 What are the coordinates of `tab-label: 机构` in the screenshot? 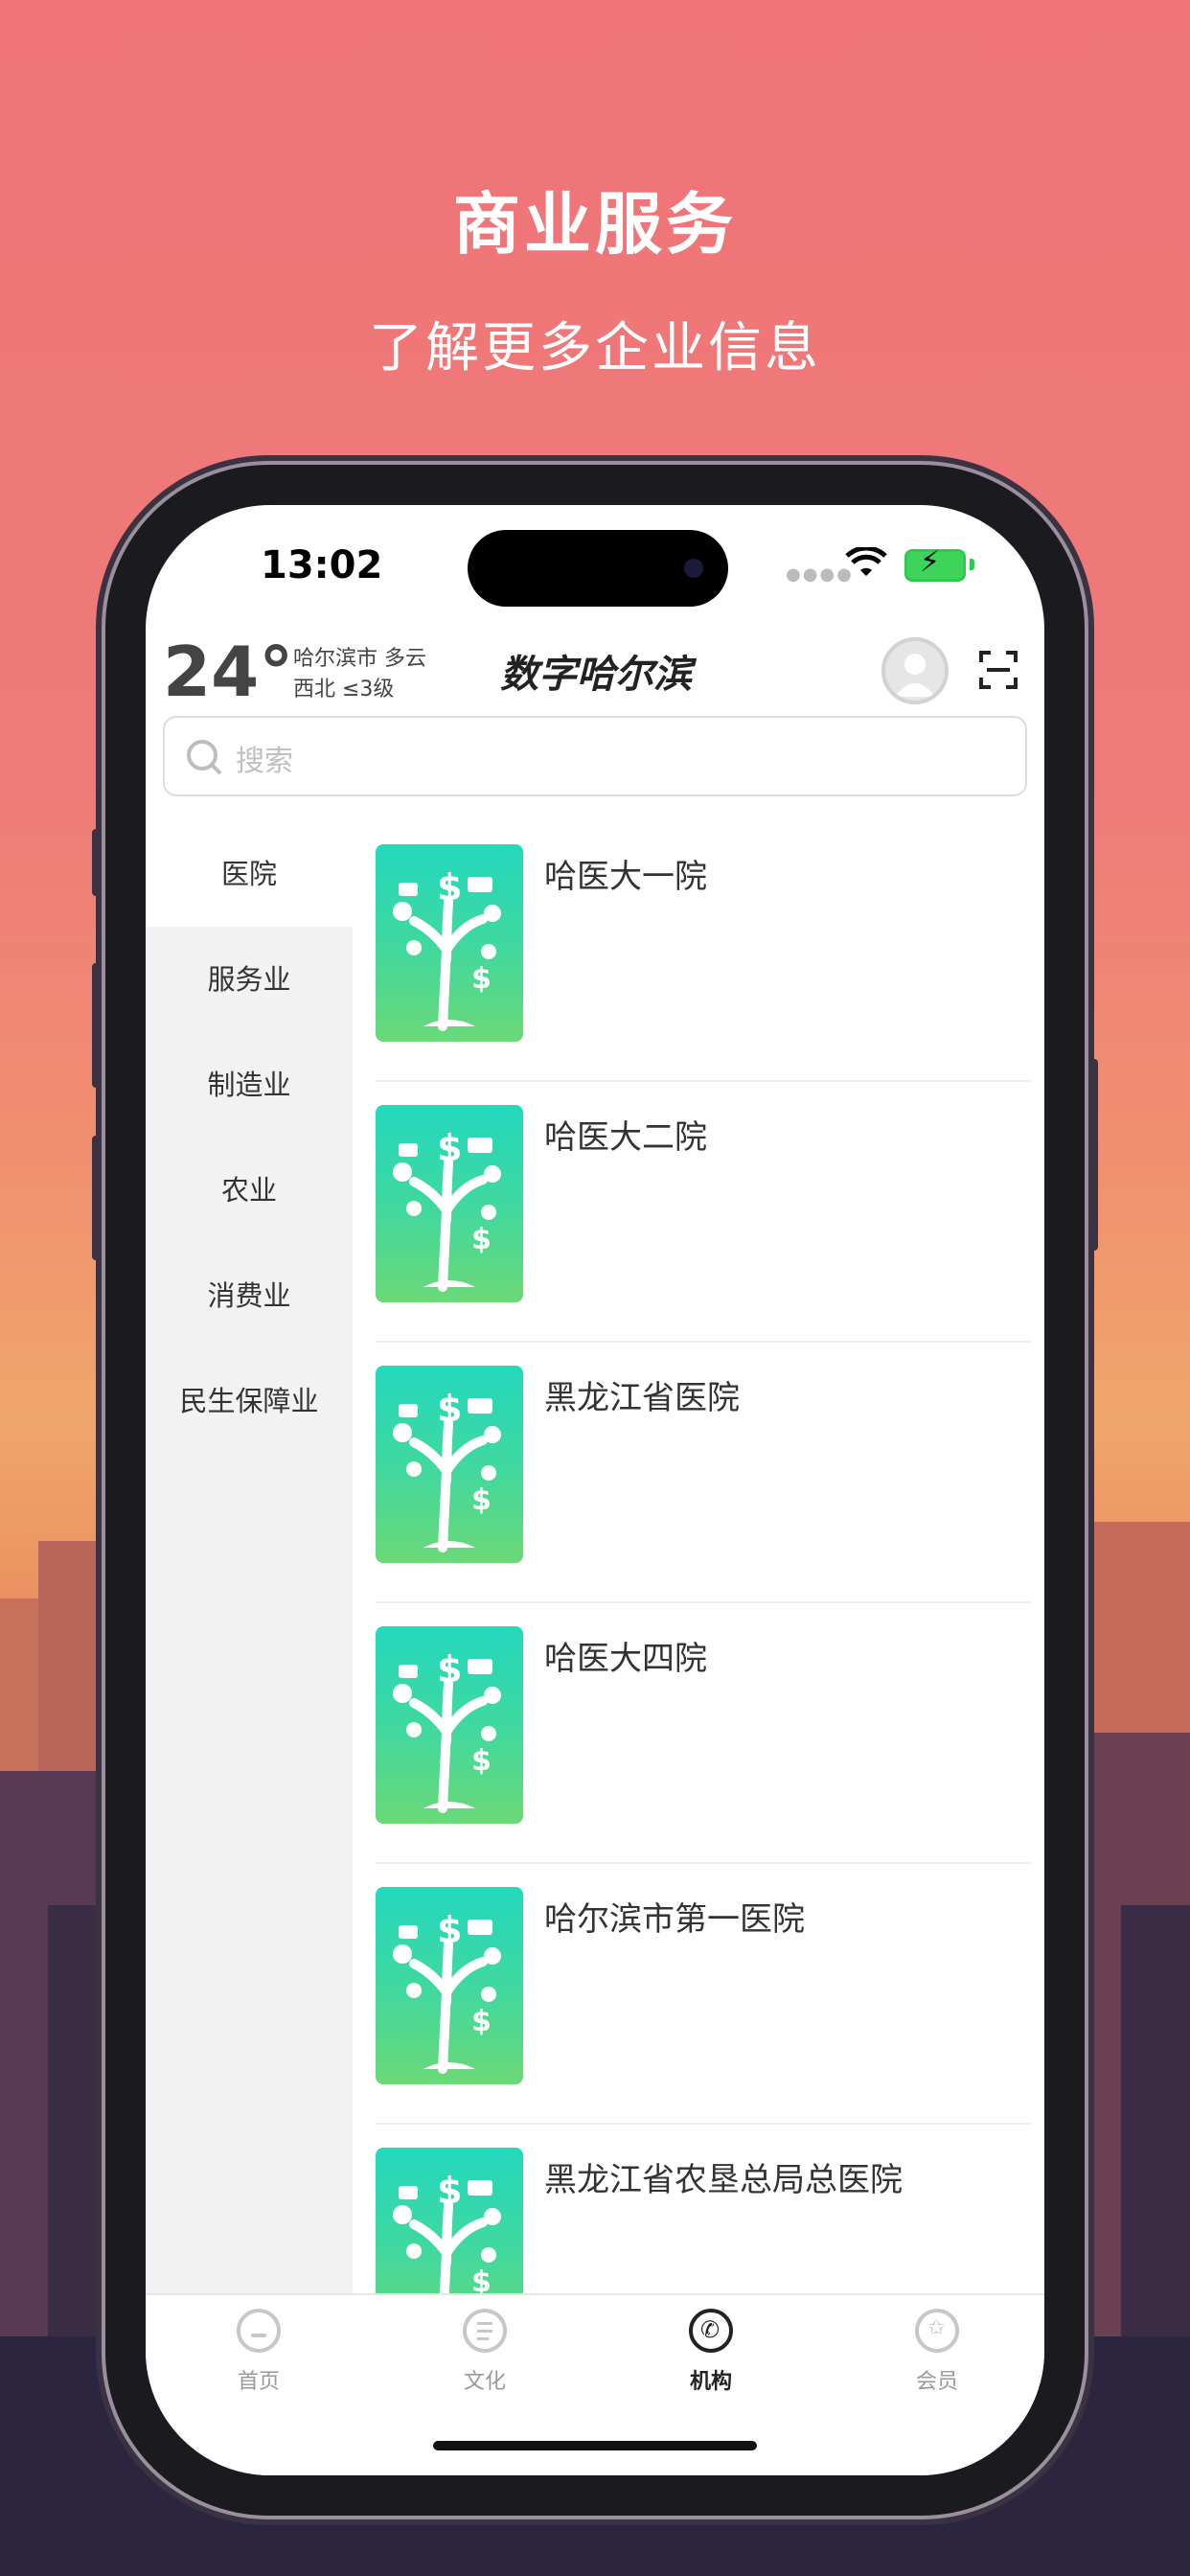 It's located at (711, 2382).